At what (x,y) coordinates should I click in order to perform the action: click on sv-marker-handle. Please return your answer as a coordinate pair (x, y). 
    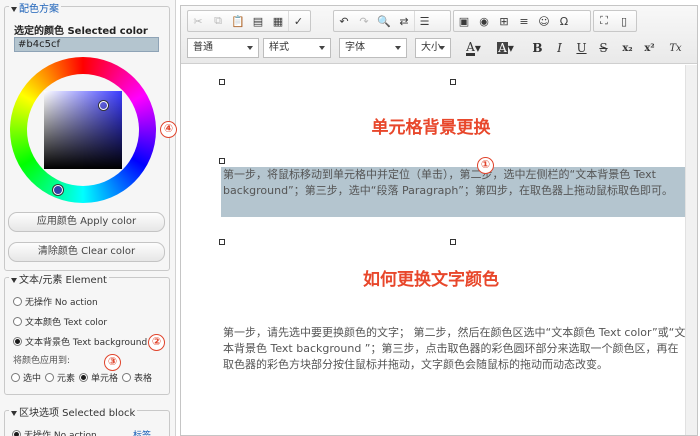
    Looking at the image, I should click on (103, 105).